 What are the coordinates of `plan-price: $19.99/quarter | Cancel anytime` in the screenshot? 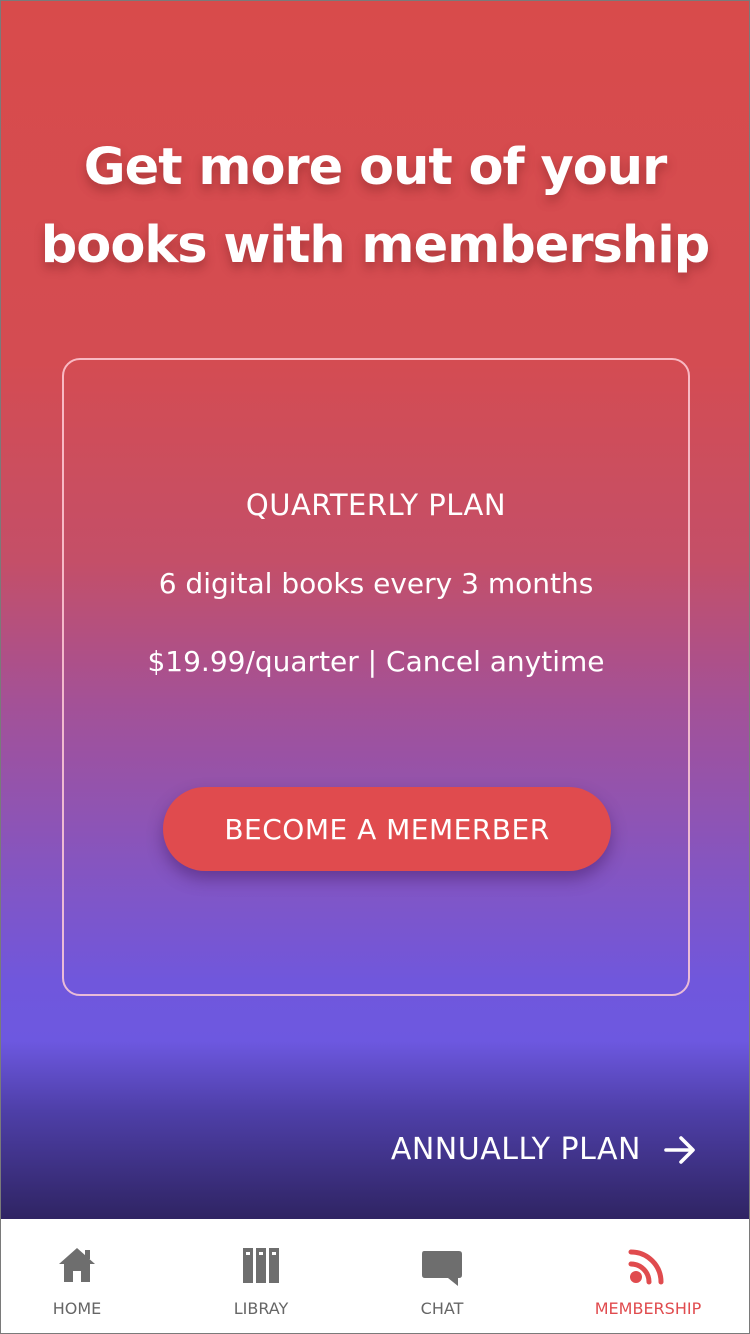 It's located at (376, 661).